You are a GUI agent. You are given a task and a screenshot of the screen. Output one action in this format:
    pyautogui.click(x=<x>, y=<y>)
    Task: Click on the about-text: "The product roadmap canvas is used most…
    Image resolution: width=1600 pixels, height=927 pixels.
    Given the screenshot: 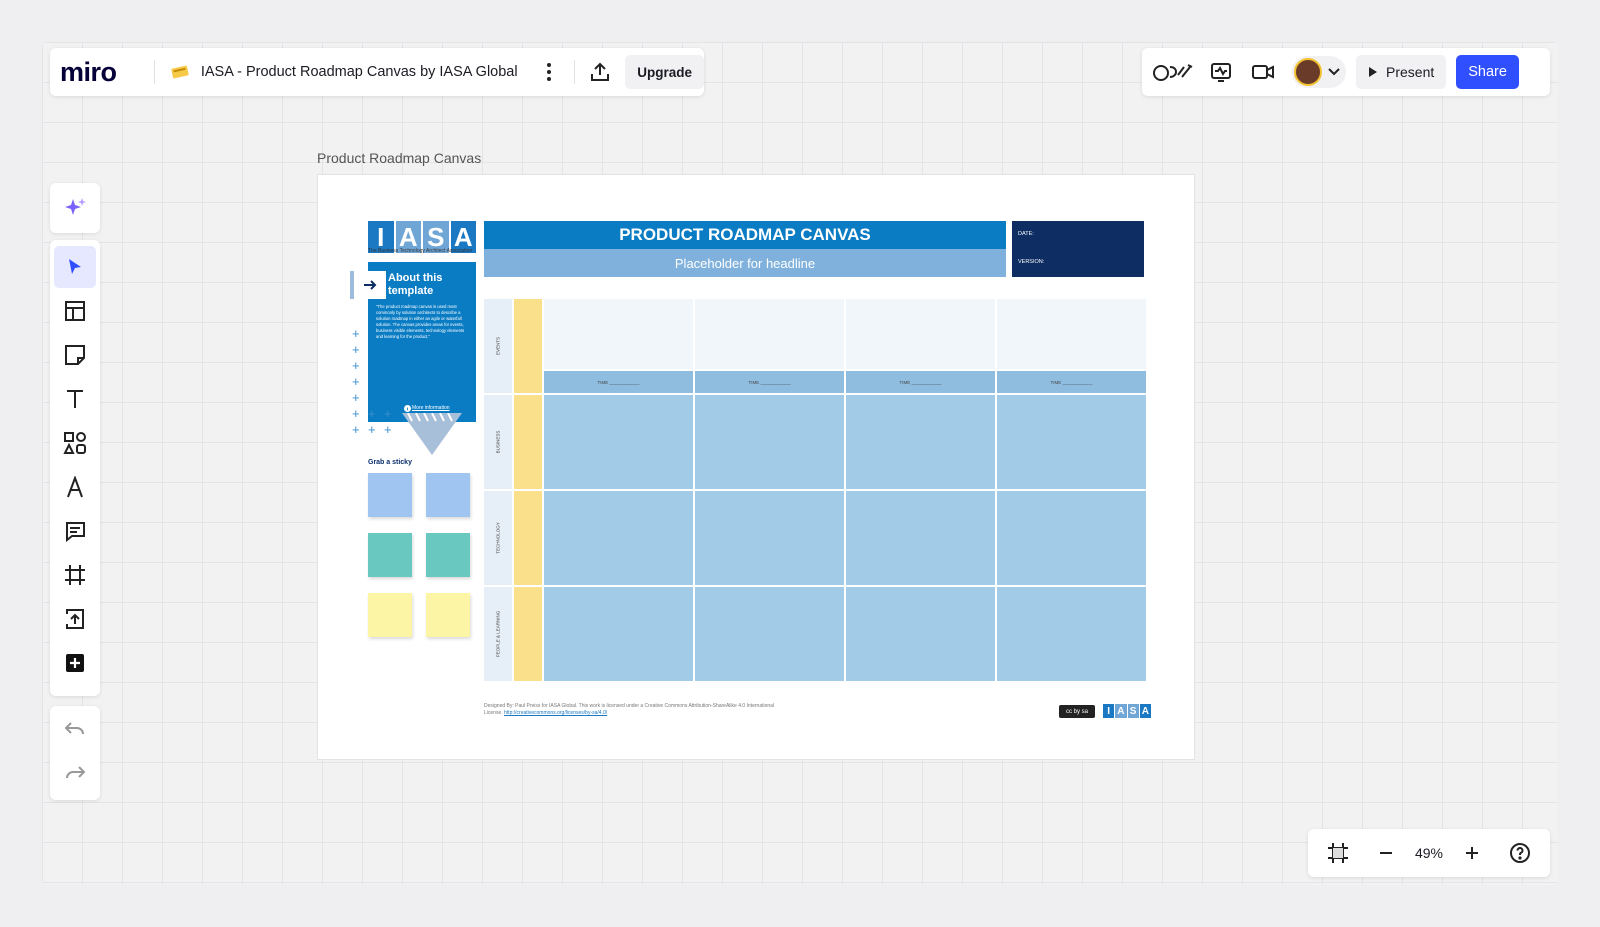 What is the action you would take?
    pyautogui.click(x=420, y=321)
    